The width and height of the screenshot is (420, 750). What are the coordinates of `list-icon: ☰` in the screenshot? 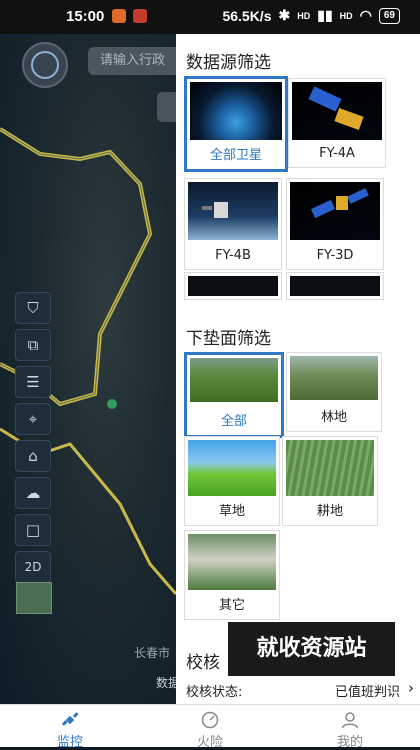 It's located at (33, 382).